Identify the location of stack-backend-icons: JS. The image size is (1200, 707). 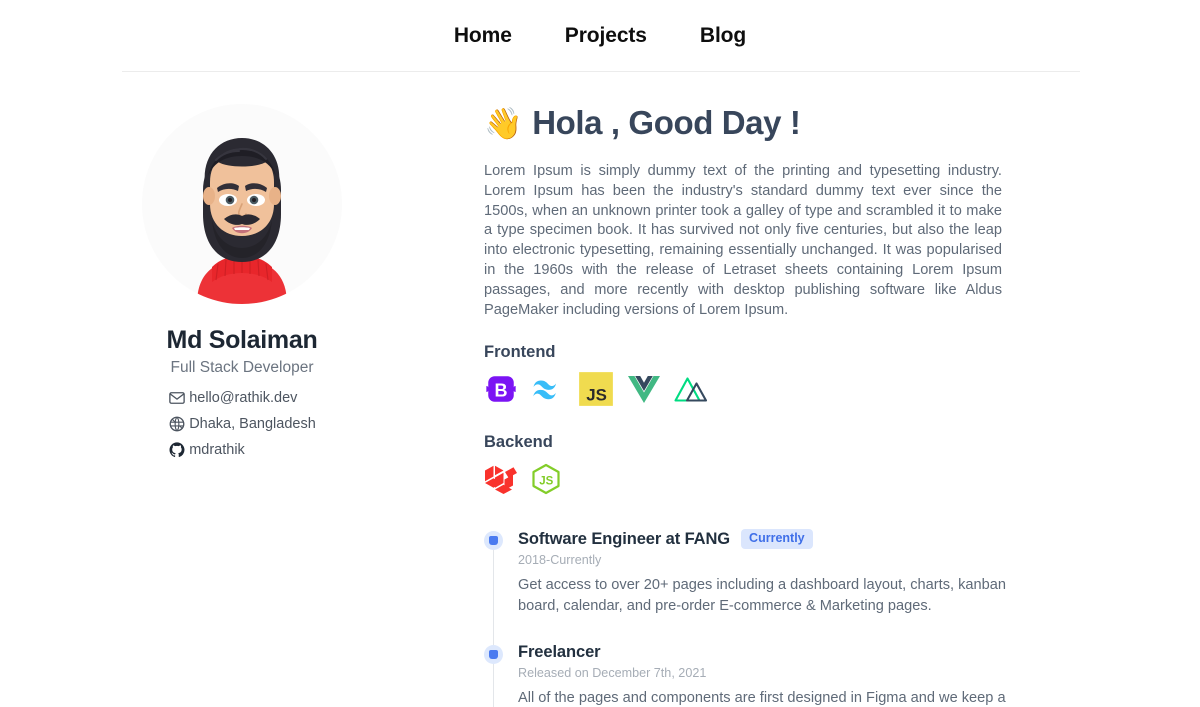
(754, 479).